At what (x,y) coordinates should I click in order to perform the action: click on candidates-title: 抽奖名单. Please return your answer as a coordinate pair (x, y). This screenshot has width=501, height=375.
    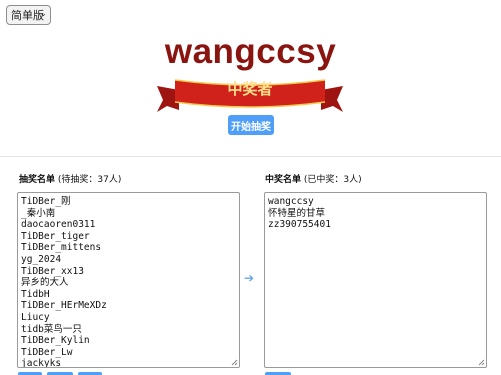
    Looking at the image, I should click on (37, 180).